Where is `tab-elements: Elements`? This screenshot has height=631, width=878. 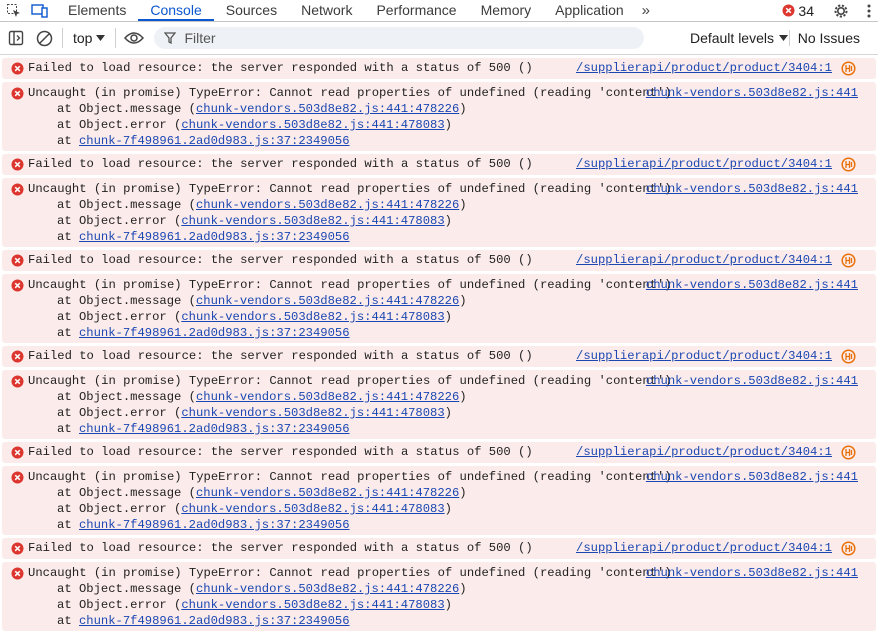
tab-elements: Elements is located at coordinates (97, 10).